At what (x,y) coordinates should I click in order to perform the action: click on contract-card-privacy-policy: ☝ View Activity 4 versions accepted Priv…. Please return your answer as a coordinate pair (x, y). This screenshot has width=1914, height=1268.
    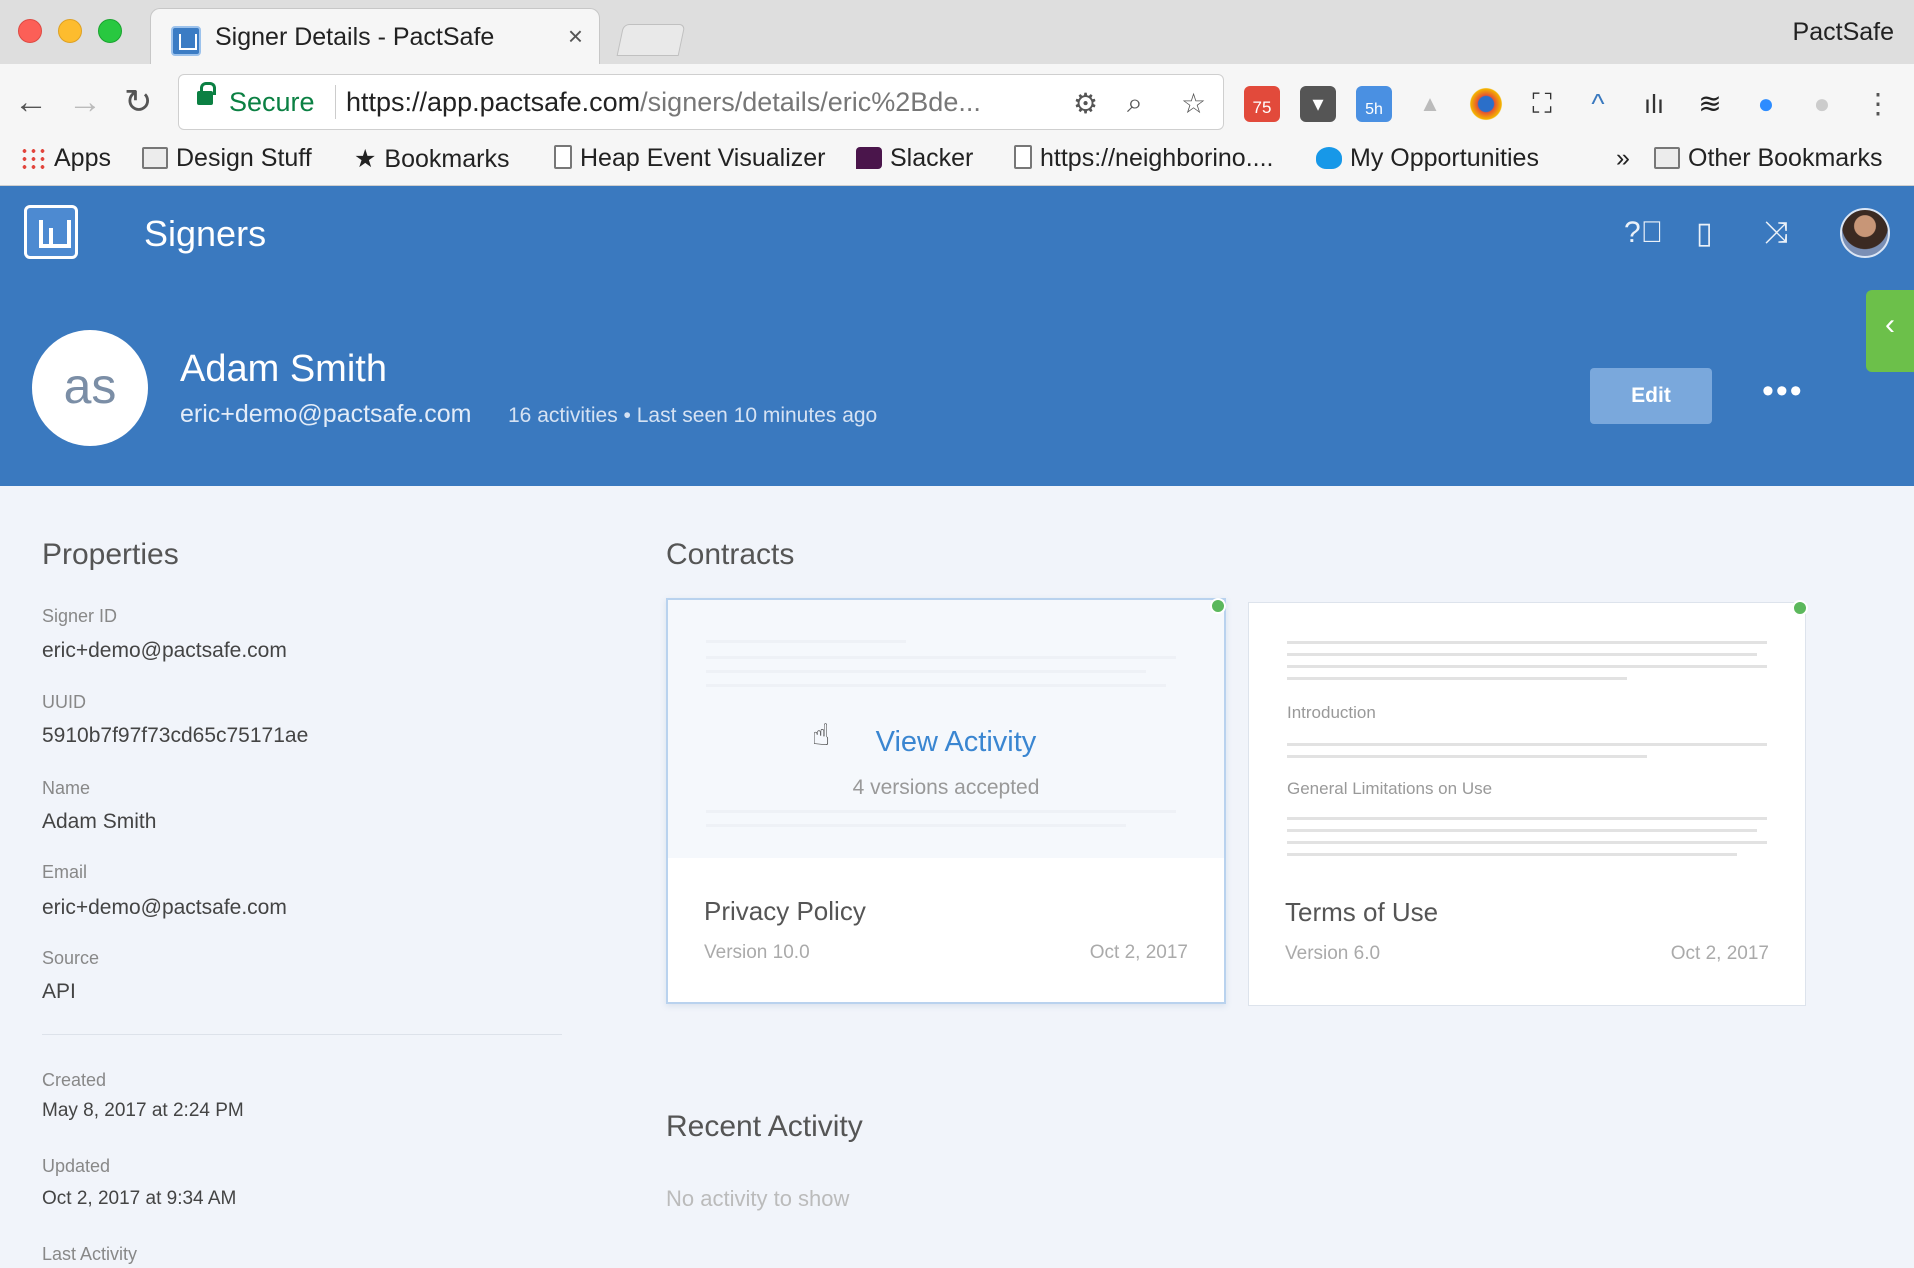
    Looking at the image, I should click on (946, 801).